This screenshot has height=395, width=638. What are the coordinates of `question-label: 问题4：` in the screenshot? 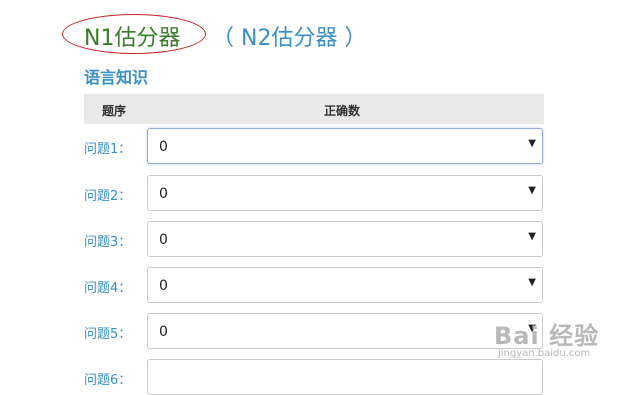 It's located at (108, 288).